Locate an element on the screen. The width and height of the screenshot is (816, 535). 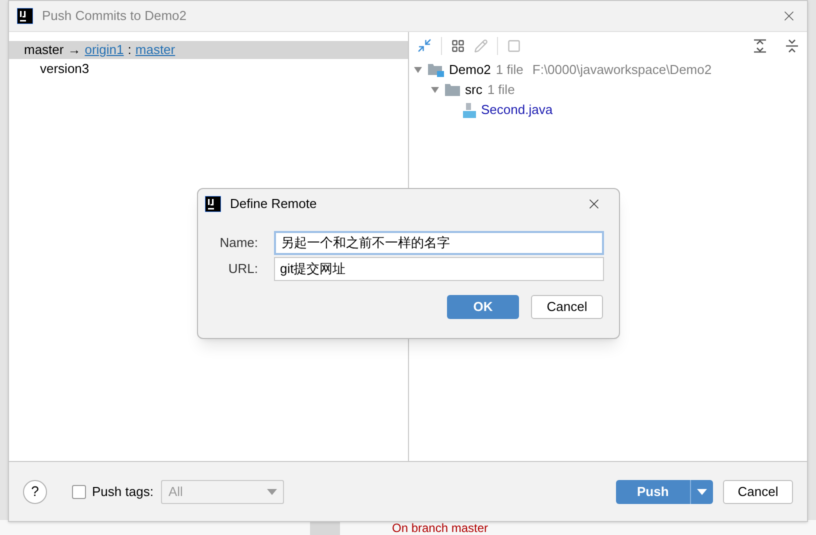
remote-link: origin1 is located at coordinates (104, 50).